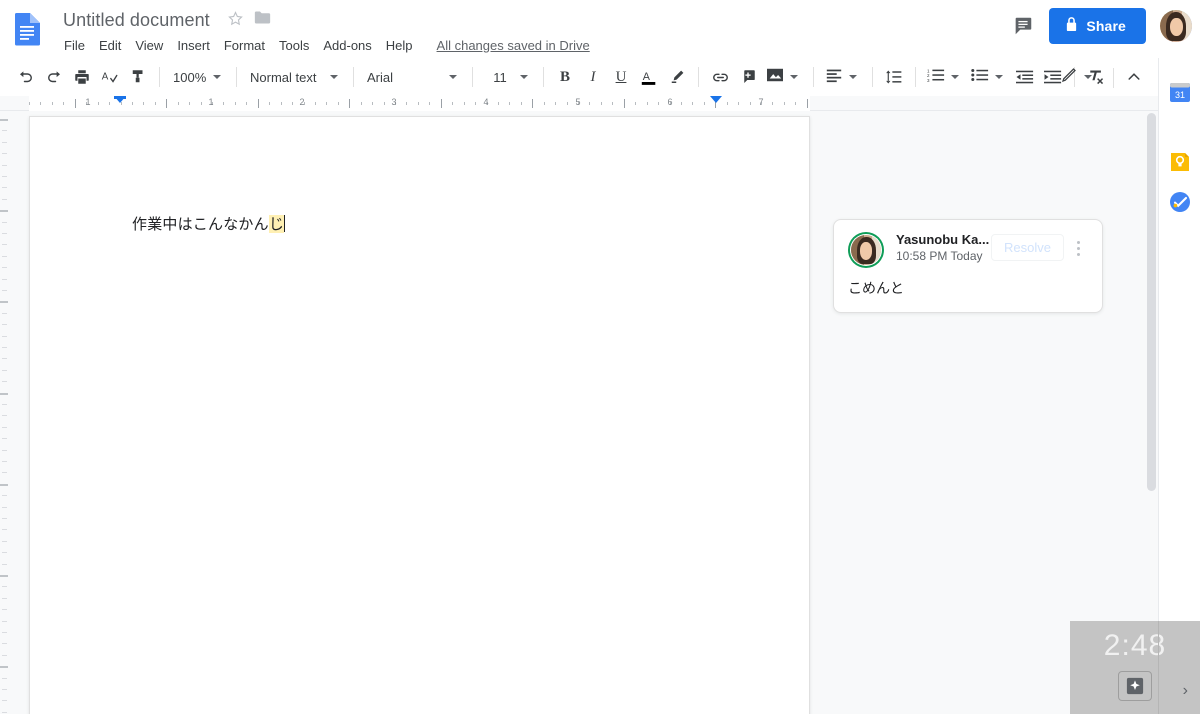  What do you see at coordinates (347, 45) in the screenshot?
I see `menu-add-ons: Add-ons` at bounding box center [347, 45].